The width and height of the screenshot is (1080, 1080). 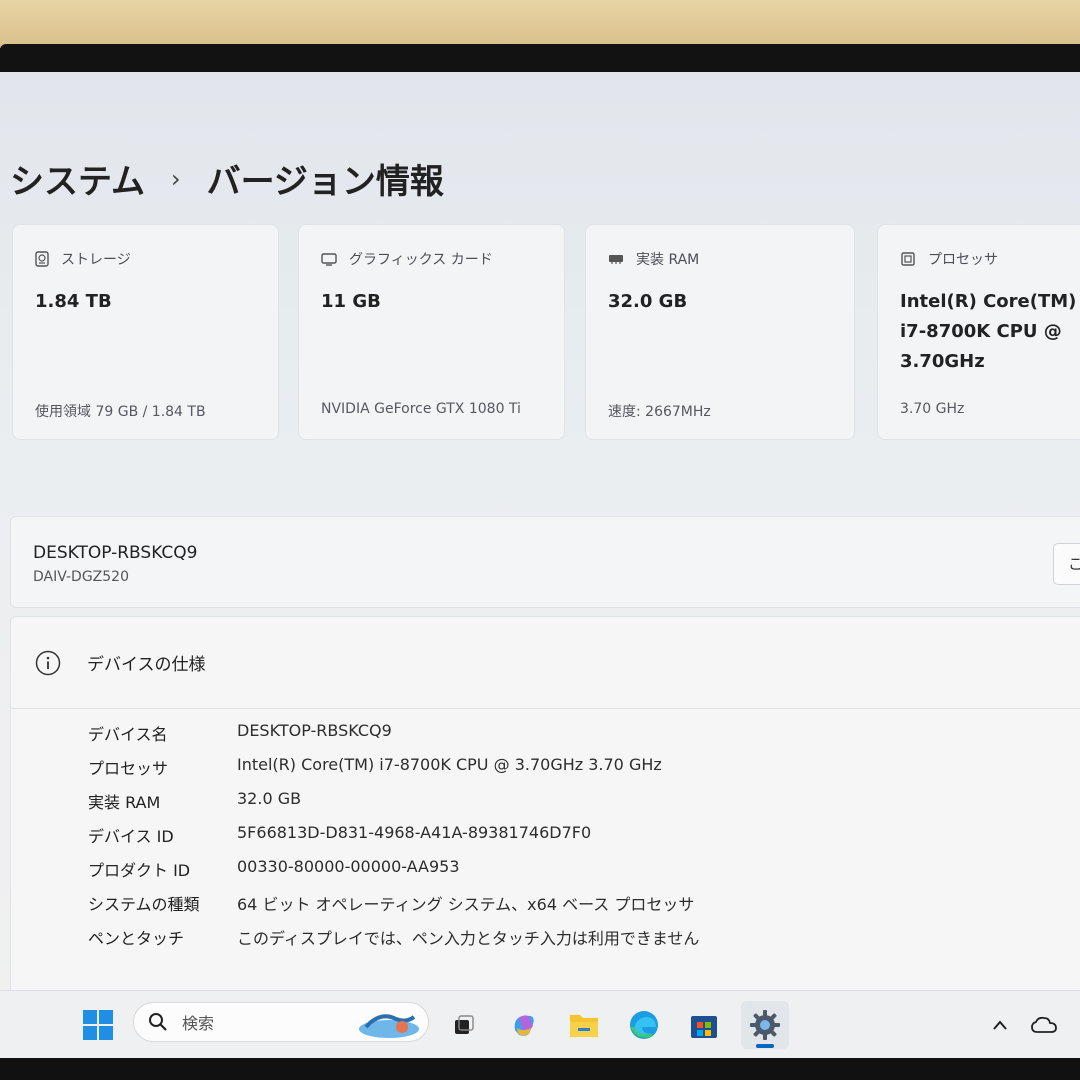 What do you see at coordinates (988, 331) in the screenshot?
I see `processor-value: Intel(R) Core(TM) i7-8700K CPU @ 3.70GHz` at bounding box center [988, 331].